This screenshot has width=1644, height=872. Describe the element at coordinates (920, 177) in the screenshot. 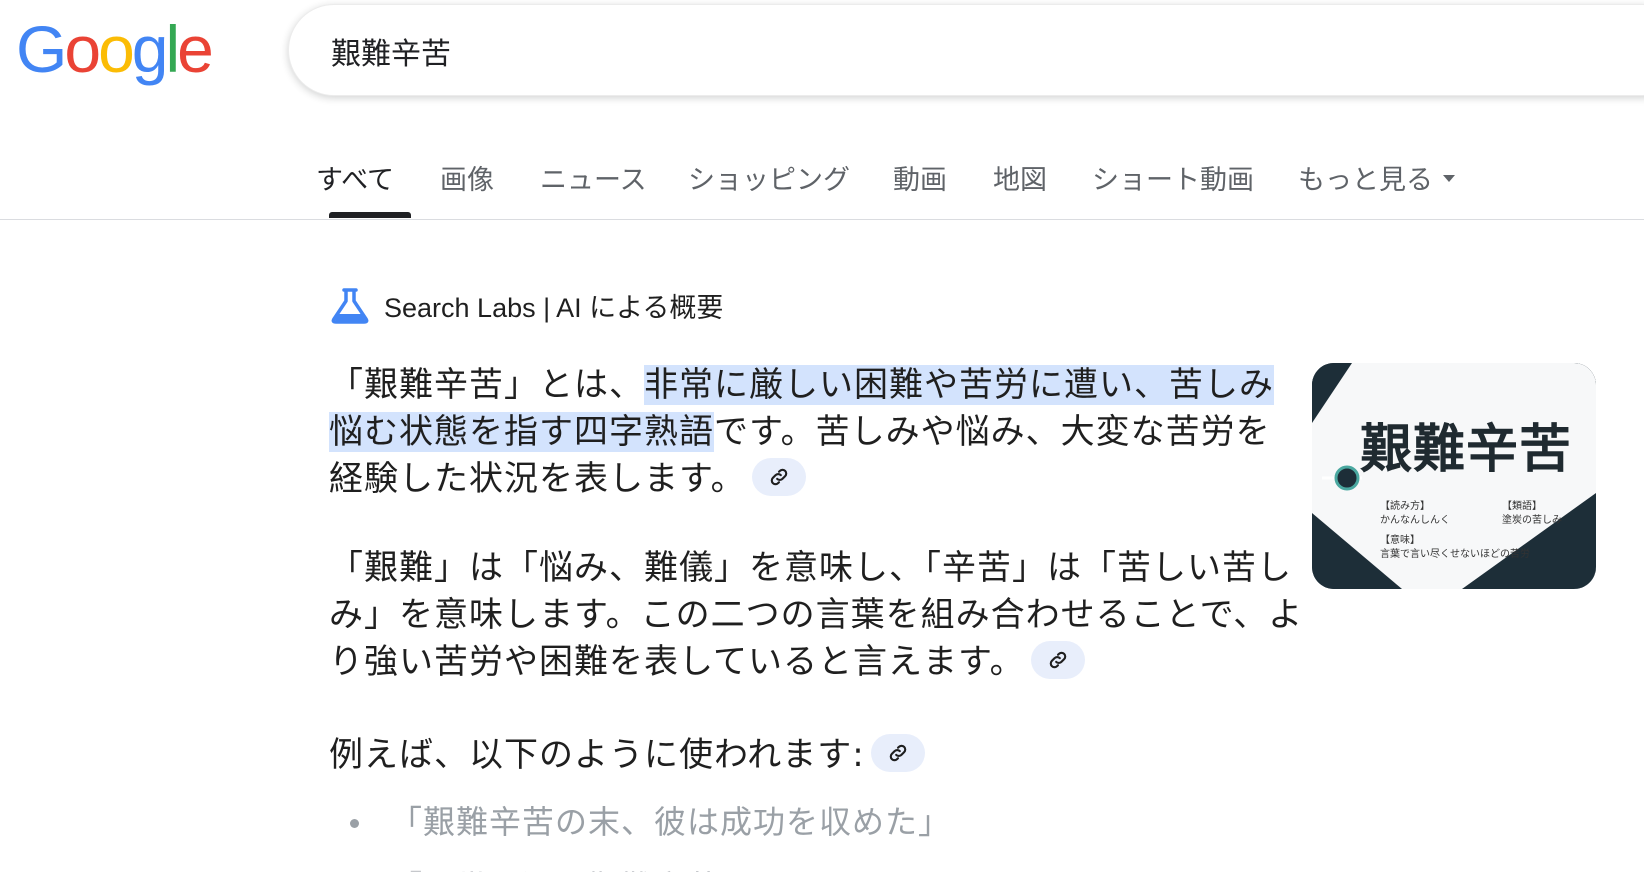

I see `tab-videos: 動画` at that location.